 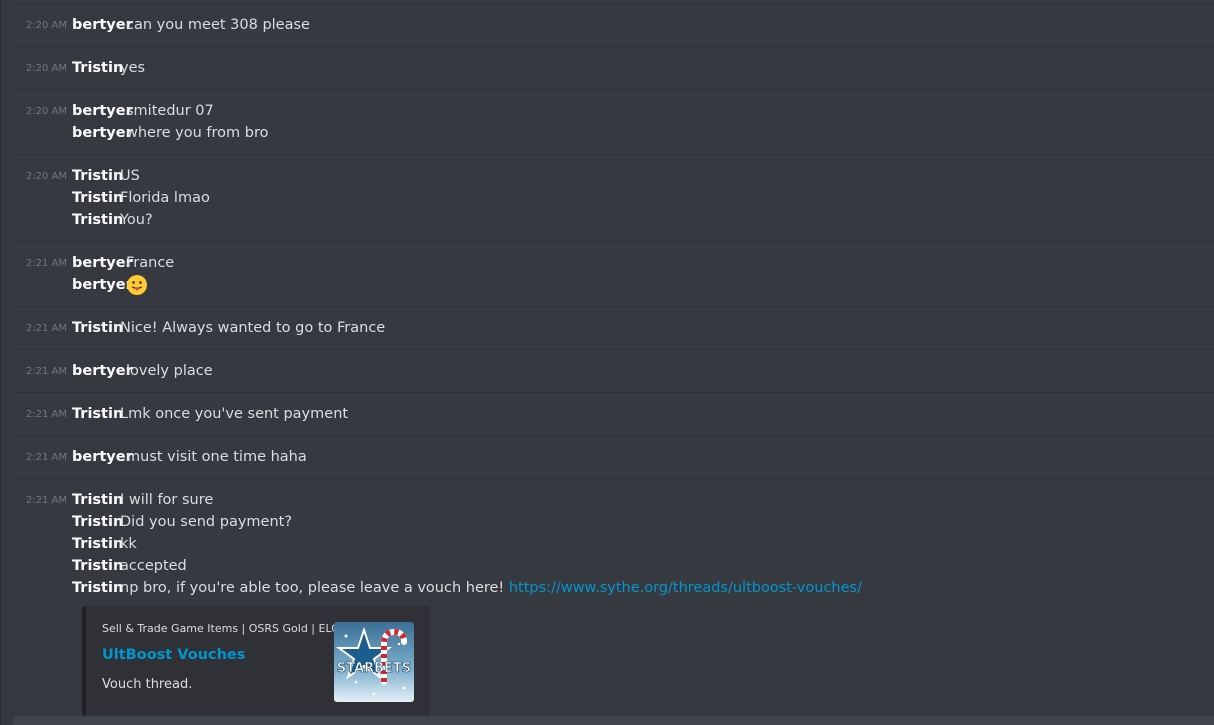 I want to click on message-text: where you from bro, so click(x=197, y=133).